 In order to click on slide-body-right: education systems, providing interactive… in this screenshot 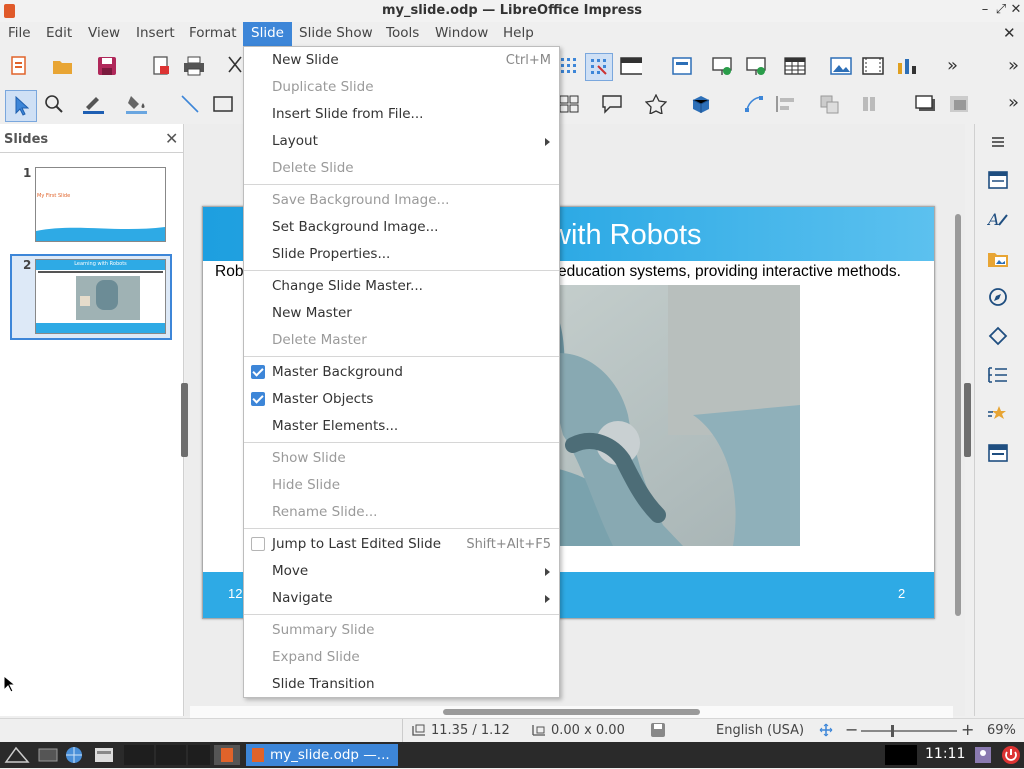, I will do `click(729, 272)`.